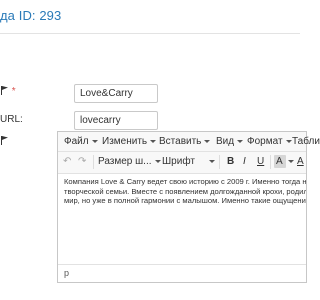 This screenshot has height=300, width=320. What do you see at coordinates (81, 141) in the screenshot?
I see `menu-file: Файл` at bounding box center [81, 141].